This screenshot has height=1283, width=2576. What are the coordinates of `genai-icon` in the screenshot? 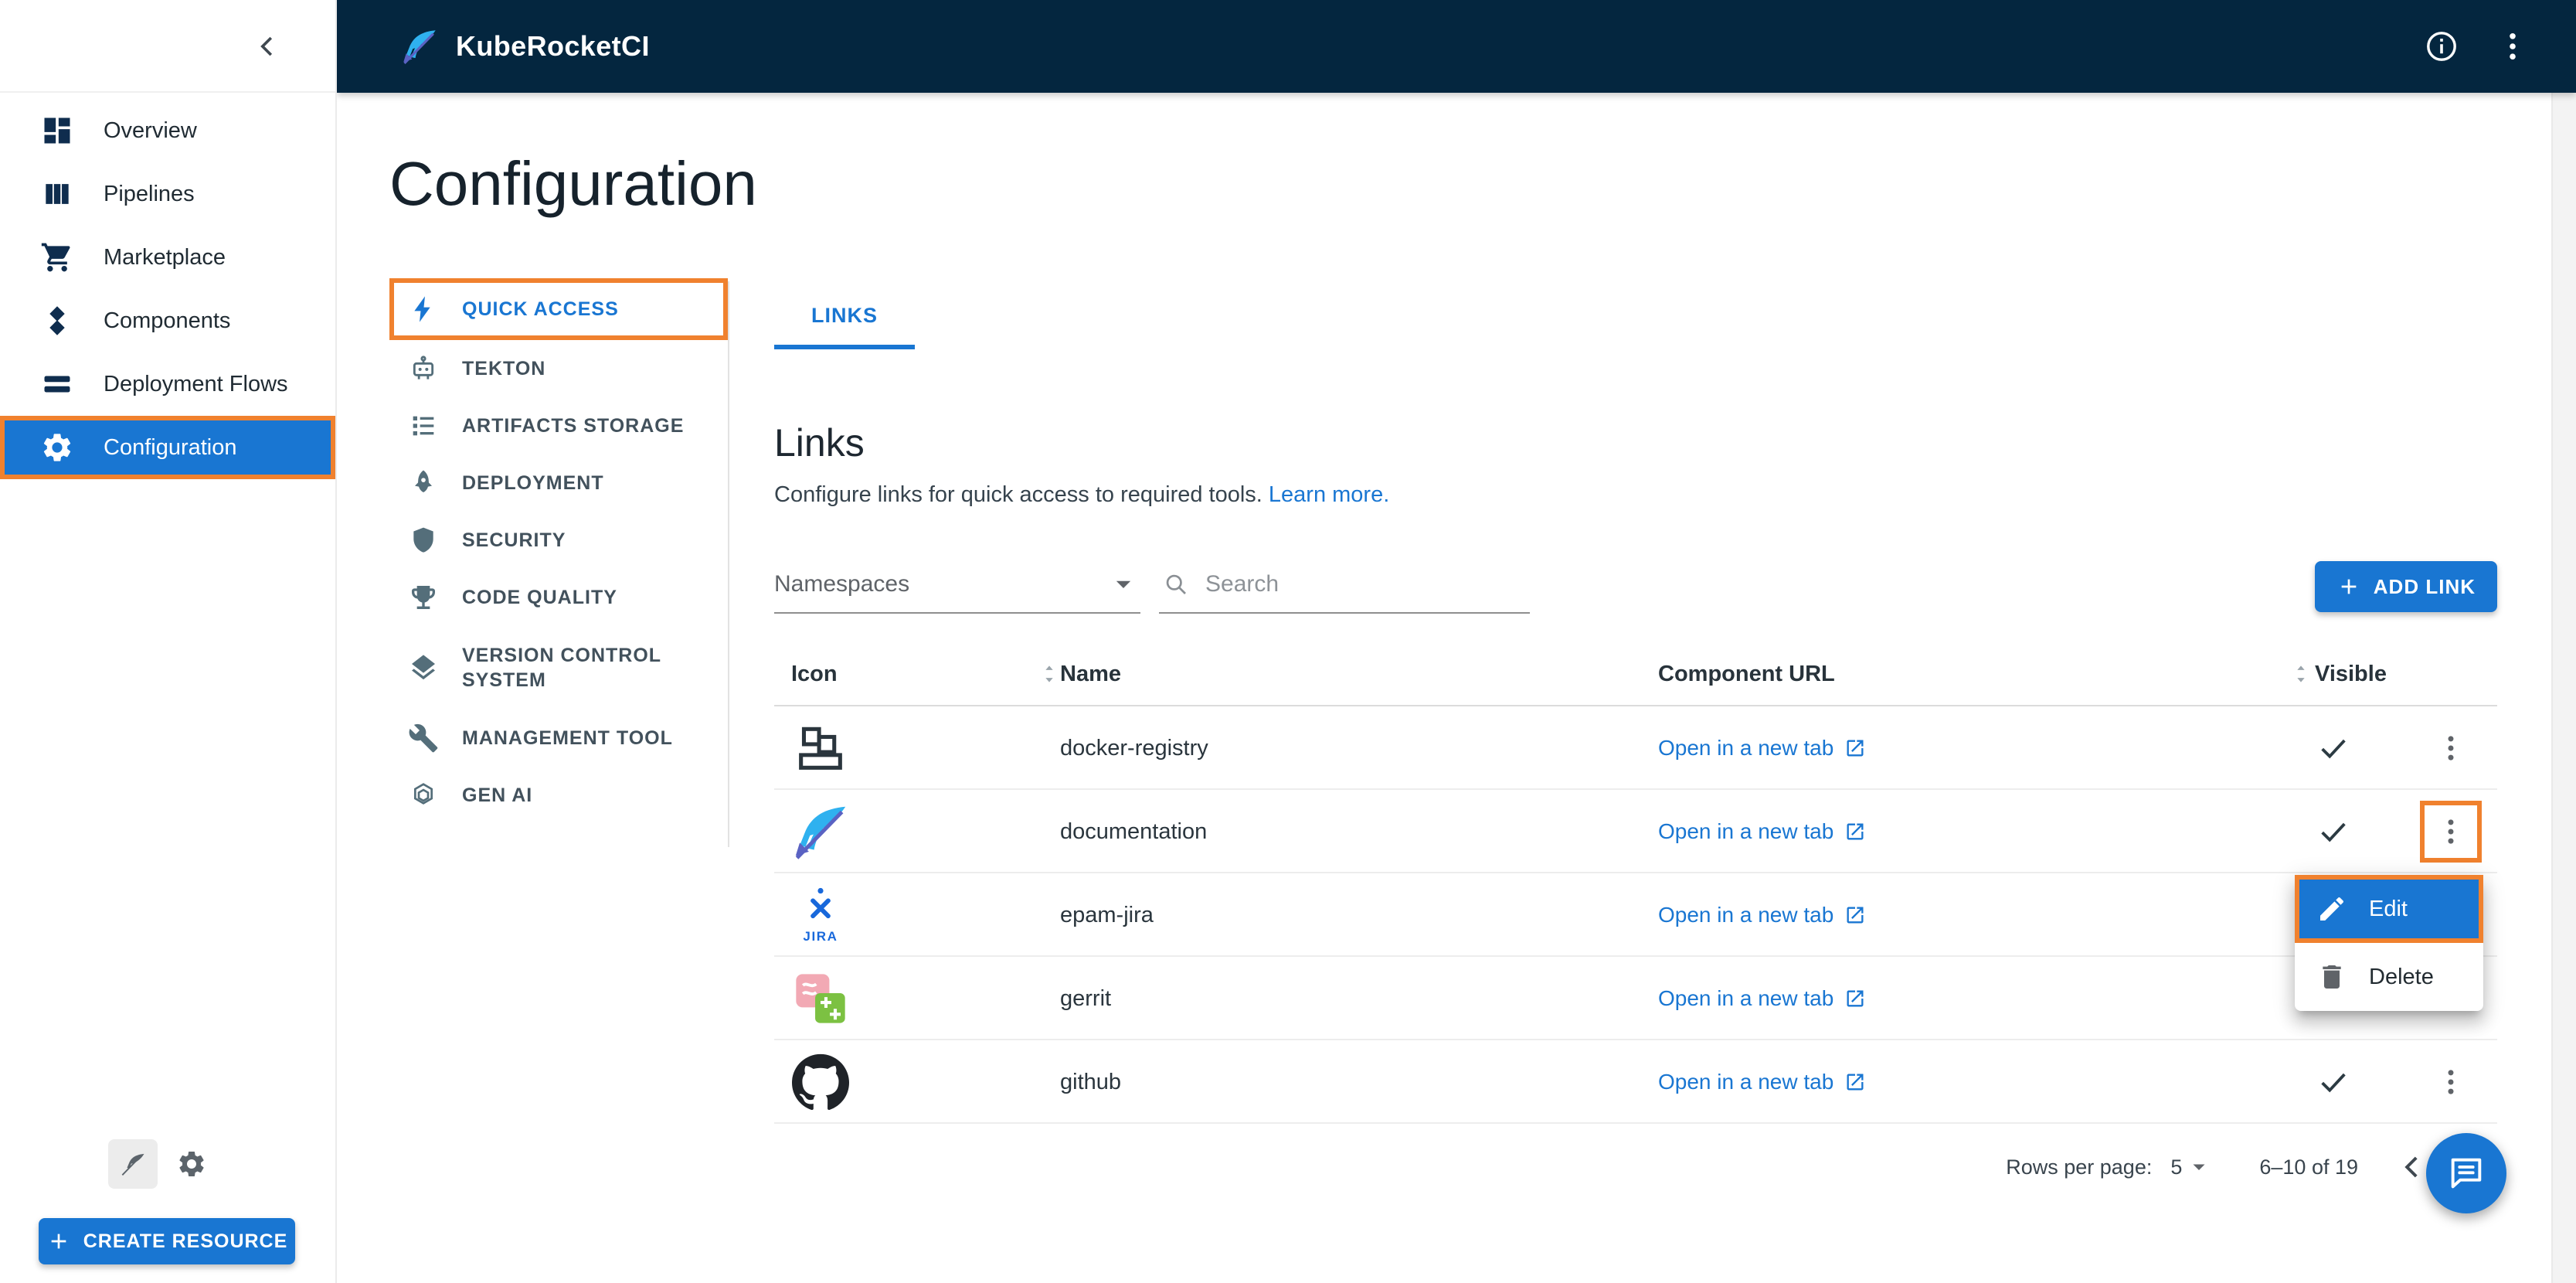 It's located at (423, 795).